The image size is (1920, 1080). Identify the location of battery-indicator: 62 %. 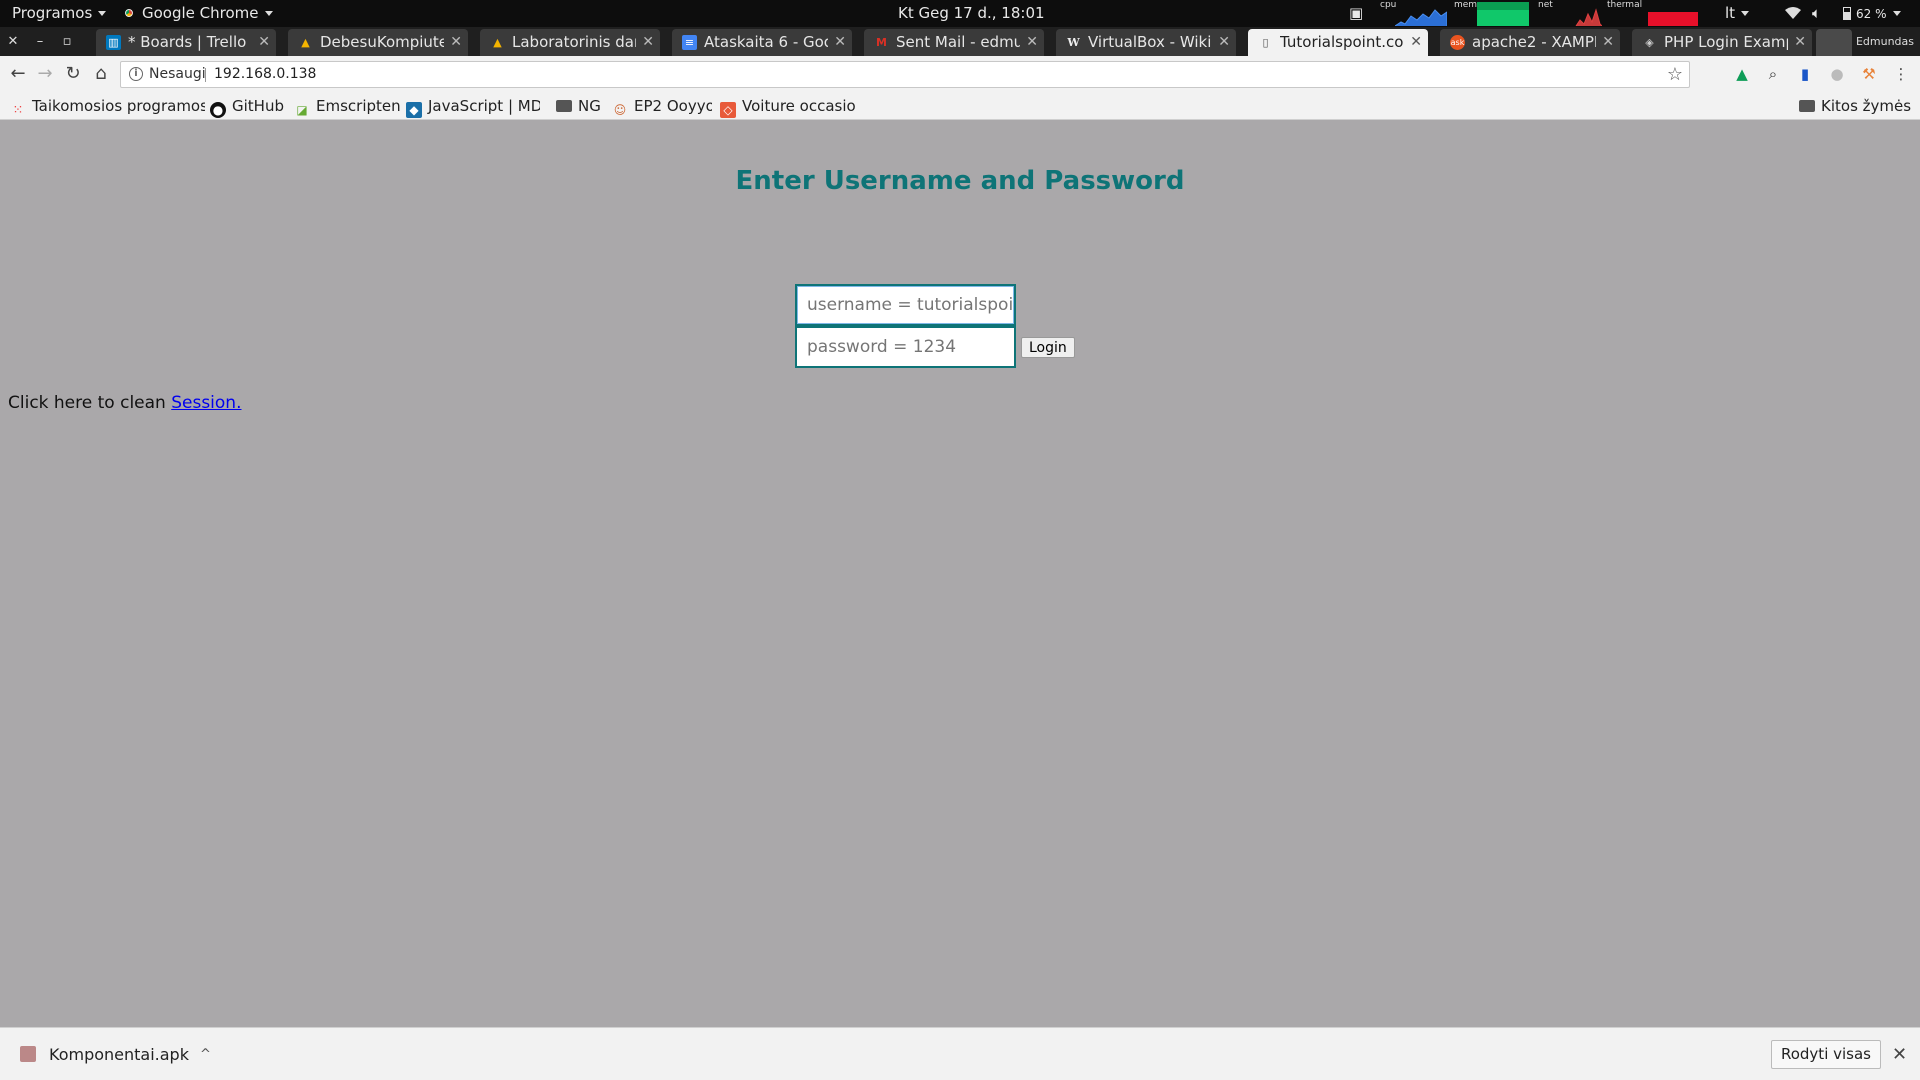
(1872, 13).